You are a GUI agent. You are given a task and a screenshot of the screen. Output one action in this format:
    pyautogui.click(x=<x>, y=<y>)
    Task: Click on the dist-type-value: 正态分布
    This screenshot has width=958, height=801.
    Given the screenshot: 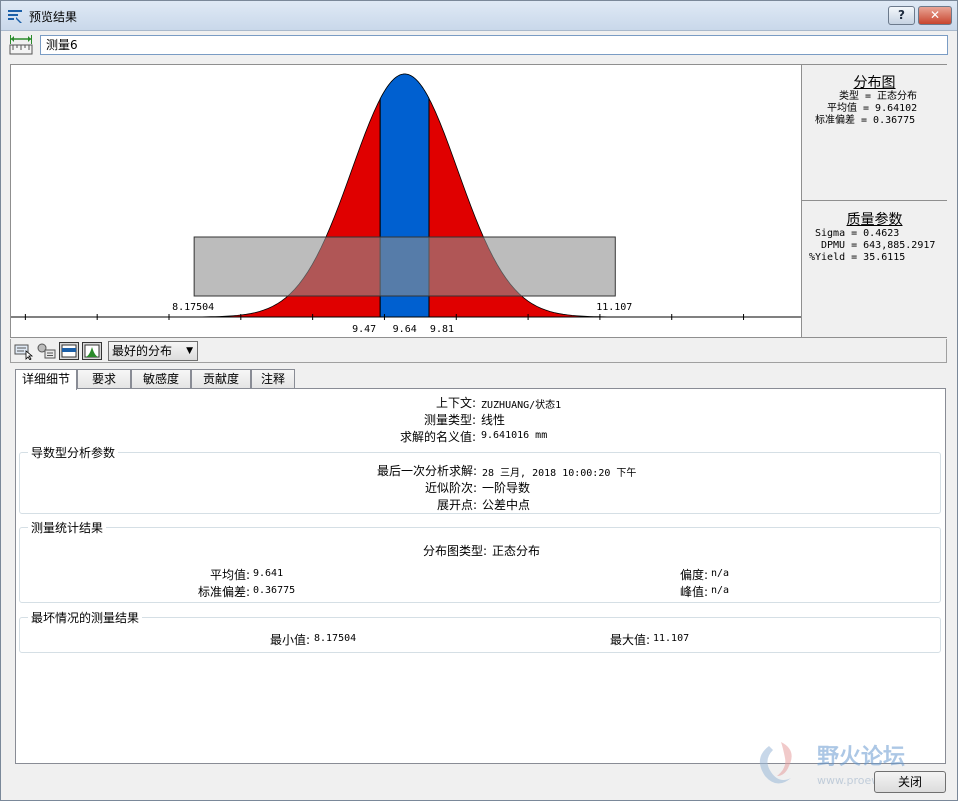 What is the action you would take?
    pyautogui.click(x=516, y=551)
    